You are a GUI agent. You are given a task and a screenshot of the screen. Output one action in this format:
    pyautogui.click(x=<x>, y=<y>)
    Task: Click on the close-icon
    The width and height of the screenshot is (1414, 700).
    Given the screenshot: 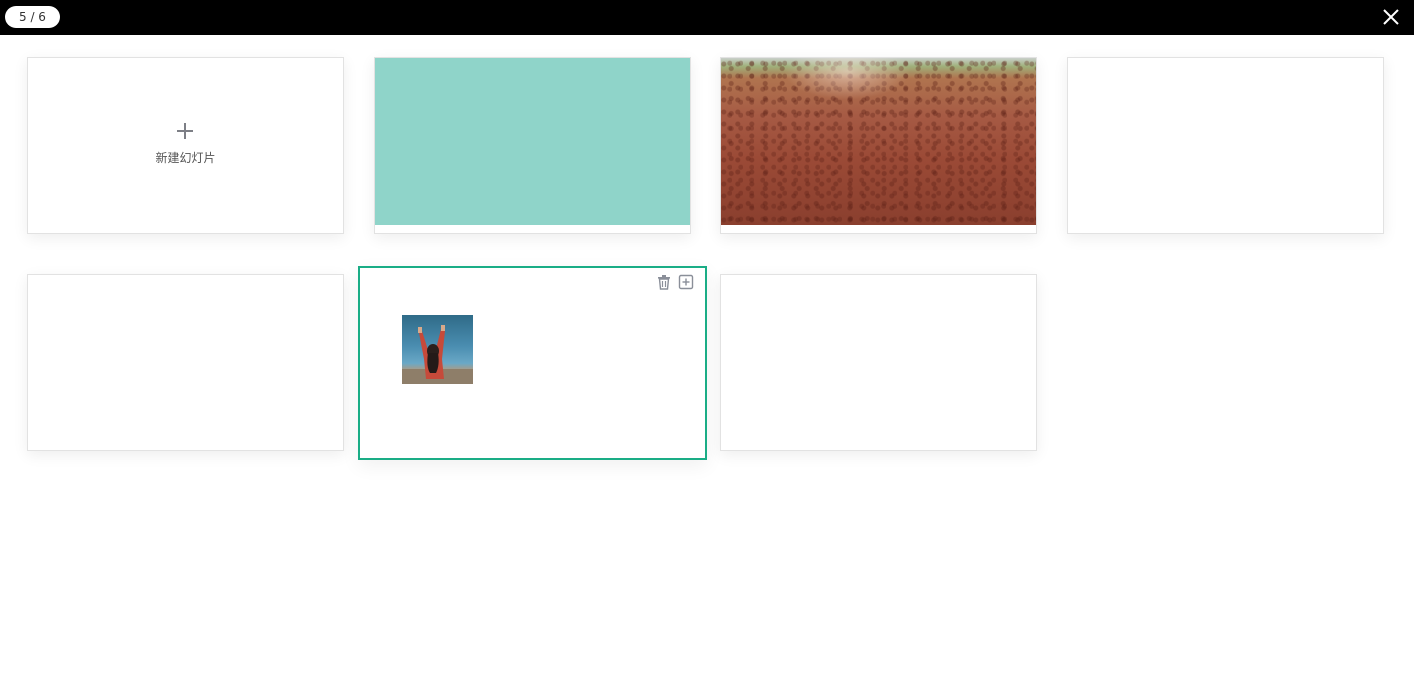 What is the action you would take?
    pyautogui.click(x=1391, y=17)
    